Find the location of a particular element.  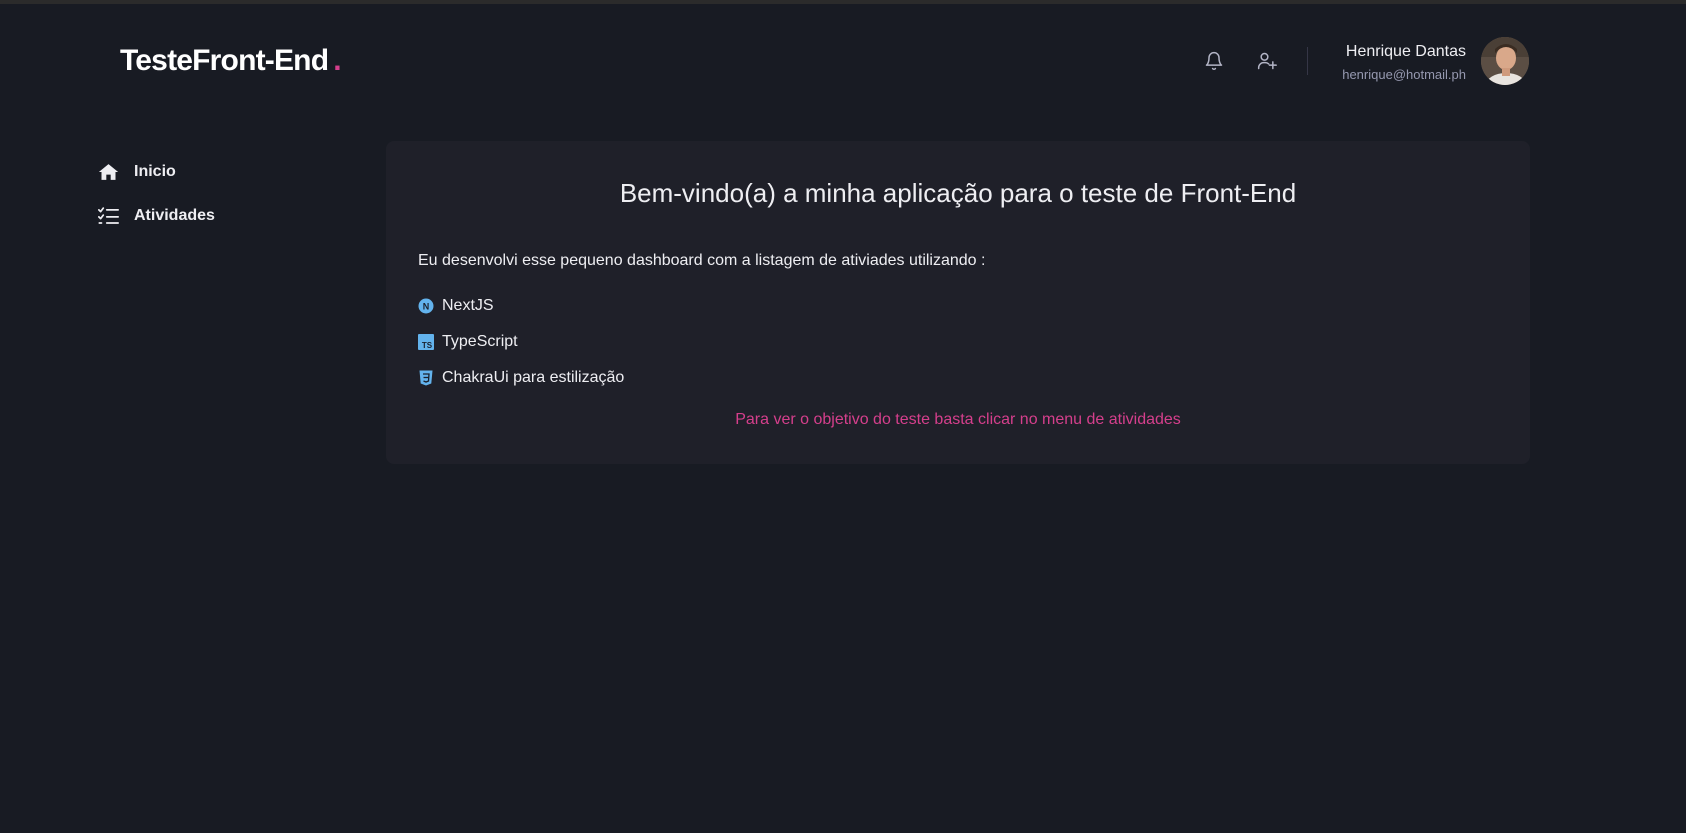

list-check-icon is located at coordinates (108, 216).